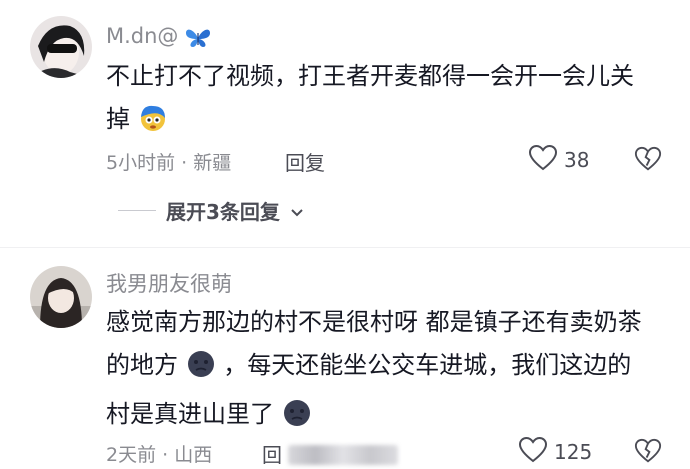  I want to click on reply-label: 回, so click(272, 455).